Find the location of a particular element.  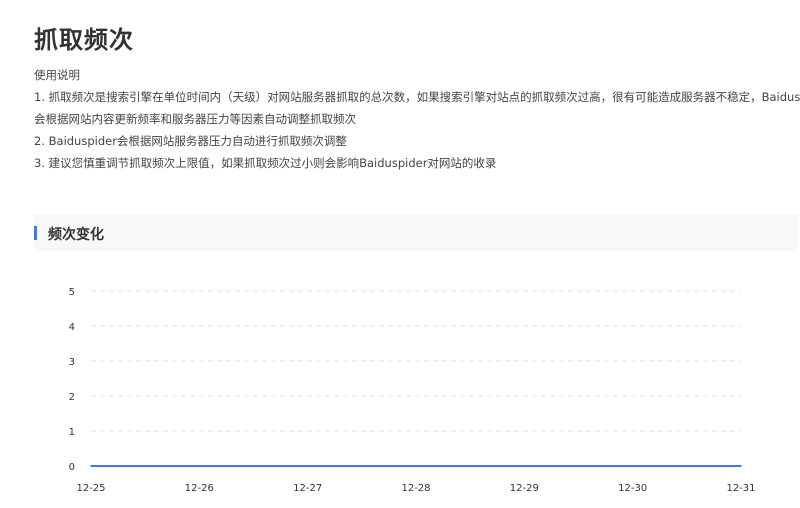

usage-heading: 使用说明 is located at coordinates (57, 75).